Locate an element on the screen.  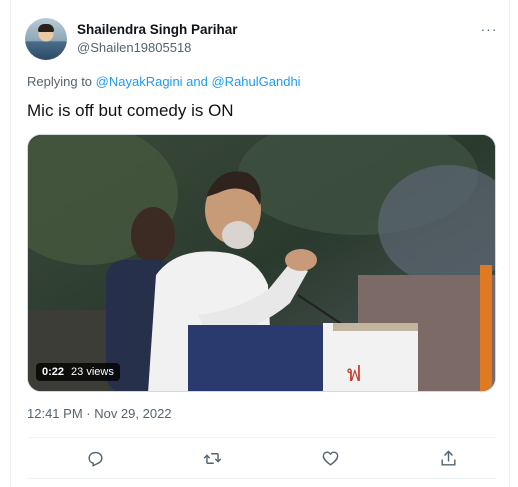
video-duration: 0:22 is located at coordinates (53, 372).